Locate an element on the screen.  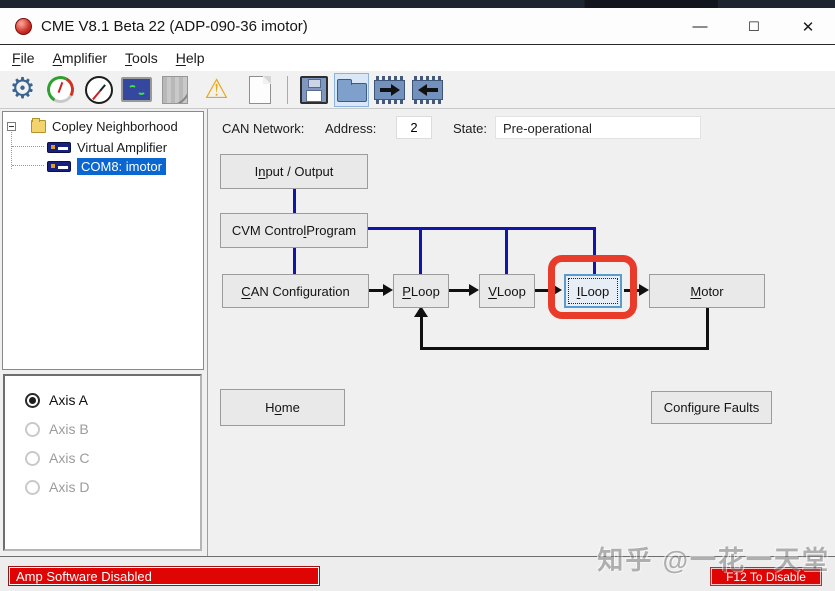
label-fragment: ools is located at coordinates (145, 58).